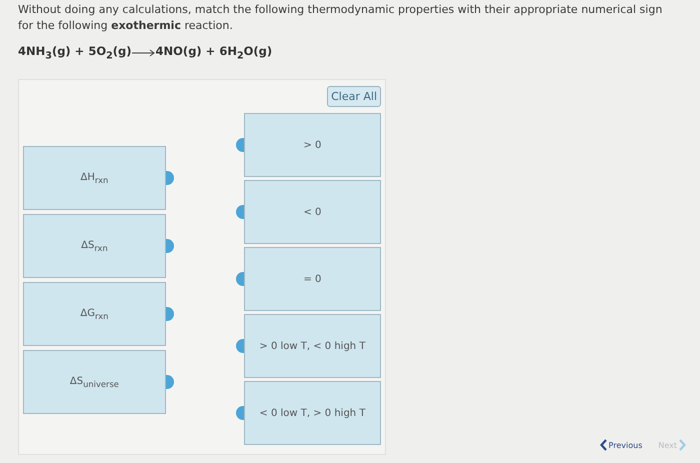 Image resolution: width=700 pixels, height=463 pixels. I want to click on sign-card: < 0 low T, > 0 high T, so click(312, 413).